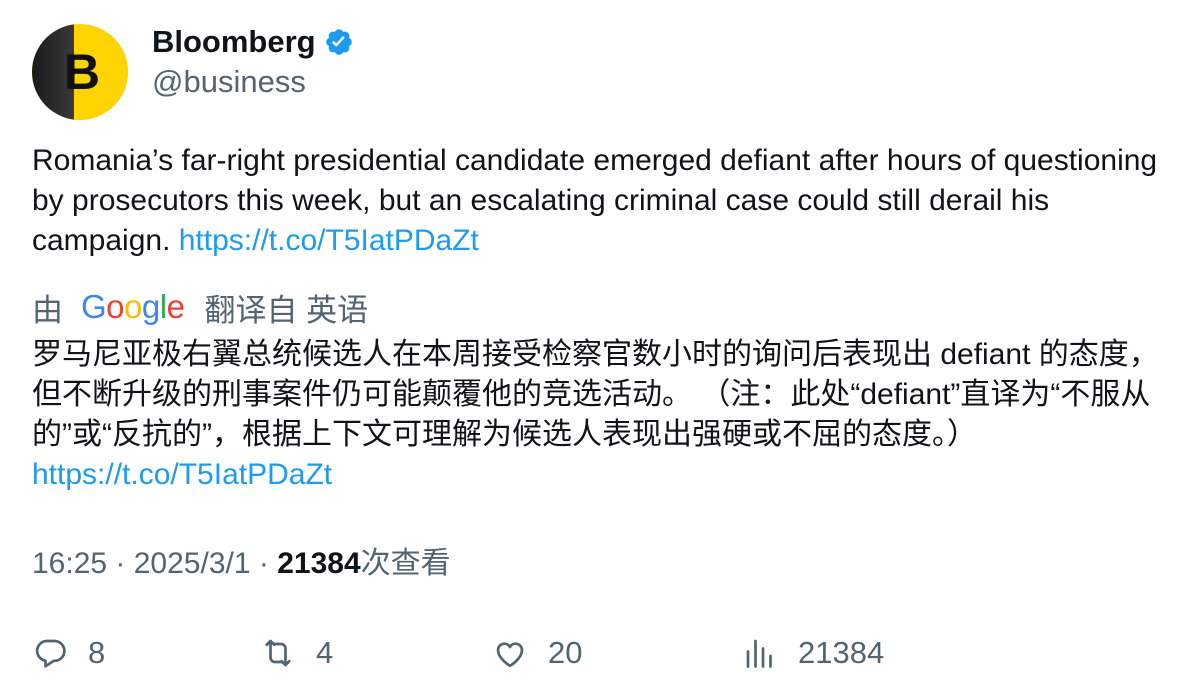 The height and width of the screenshot is (698, 1196). I want to click on translation-attribution: 由 Google 翻译自 英语, so click(200, 307).